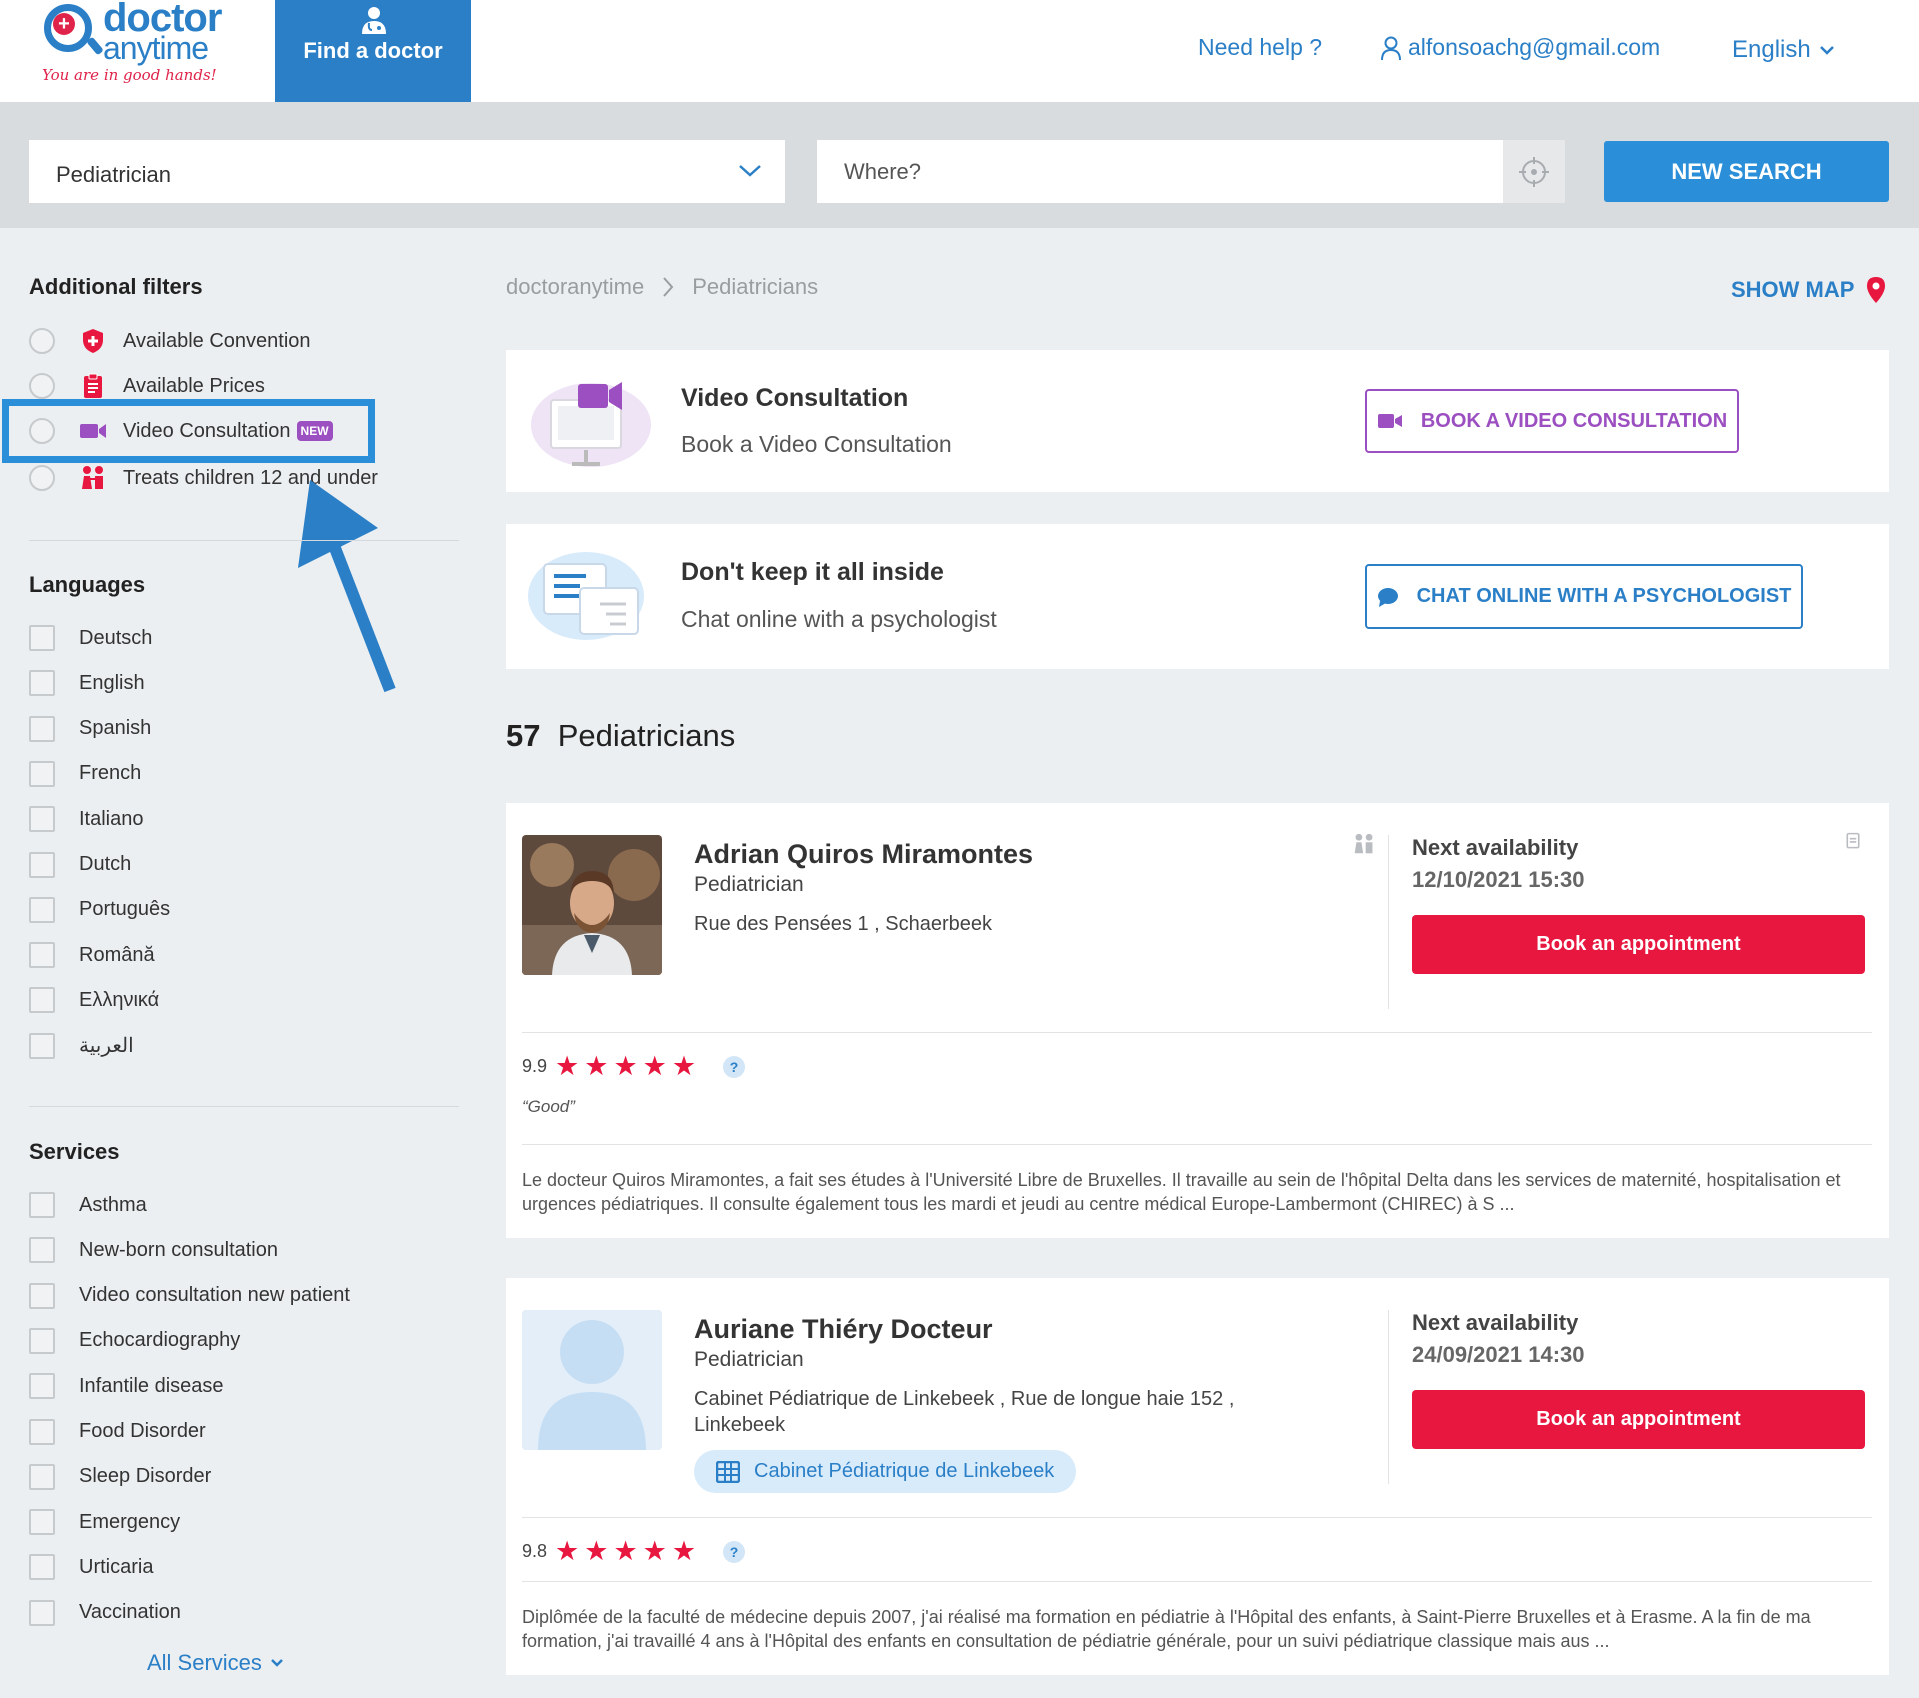 The width and height of the screenshot is (1919, 1698). I want to click on language-option: Română, so click(92, 955).